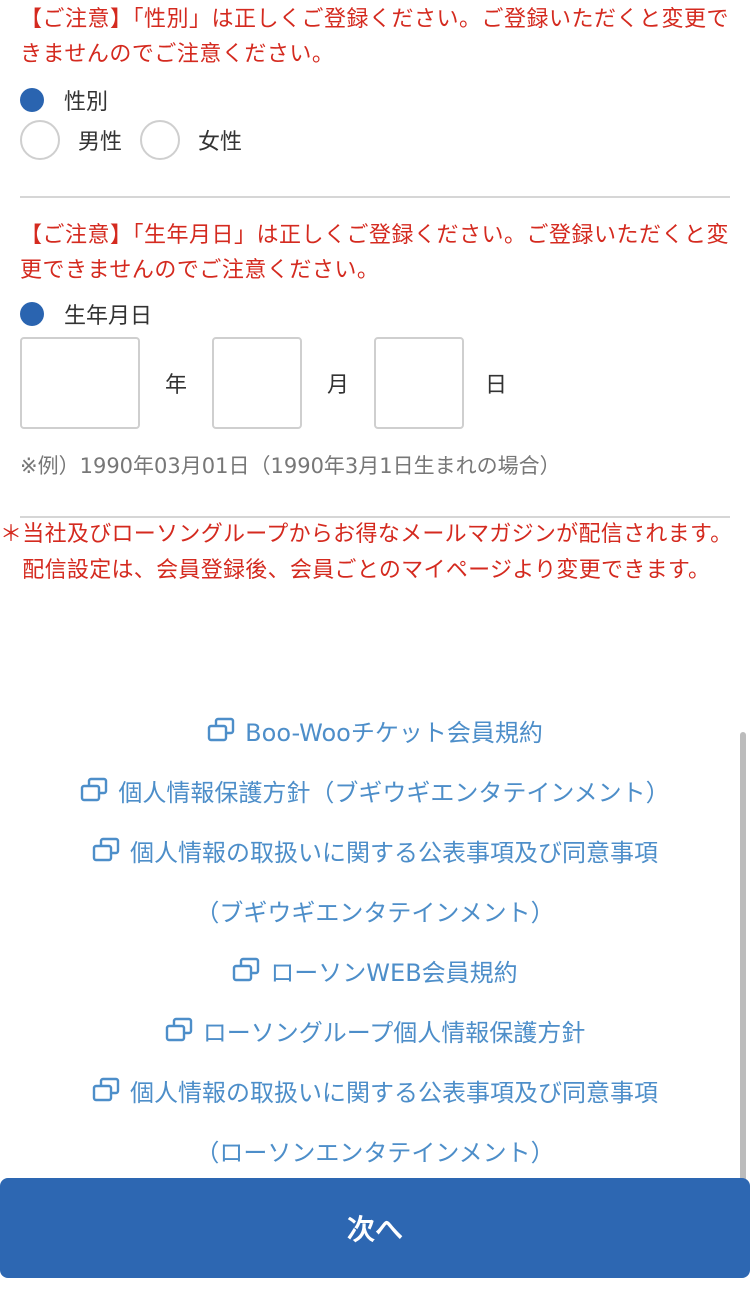 This screenshot has width=750, height=1294. Describe the element at coordinates (394, 972) in the screenshot. I see `link-label: ローソンWEB会員規約` at that location.